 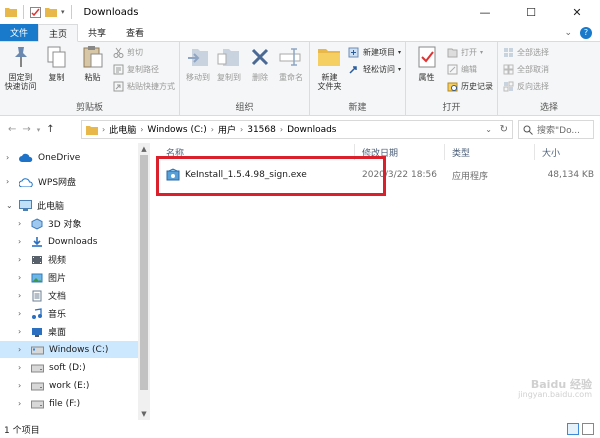 I want to click on minimize-button: —, so click(x=485, y=12).